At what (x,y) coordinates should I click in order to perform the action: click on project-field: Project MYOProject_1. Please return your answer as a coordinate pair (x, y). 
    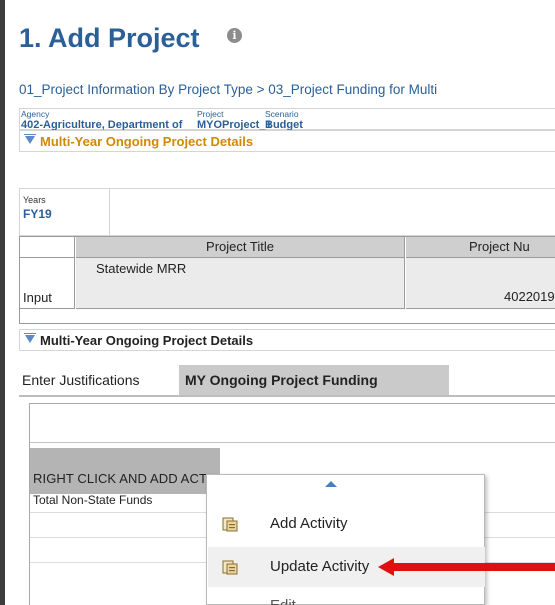
    Looking at the image, I should click on (234, 120).